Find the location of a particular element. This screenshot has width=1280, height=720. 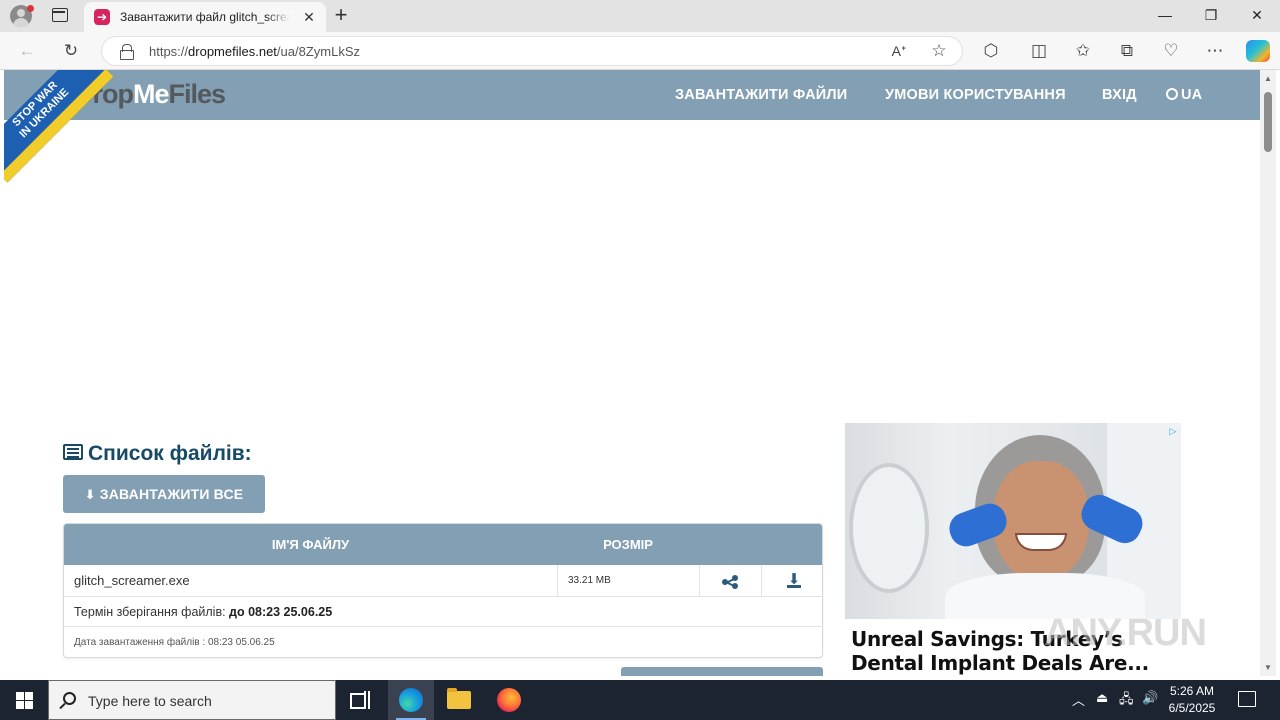

share-icon is located at coordinates (730, 582).